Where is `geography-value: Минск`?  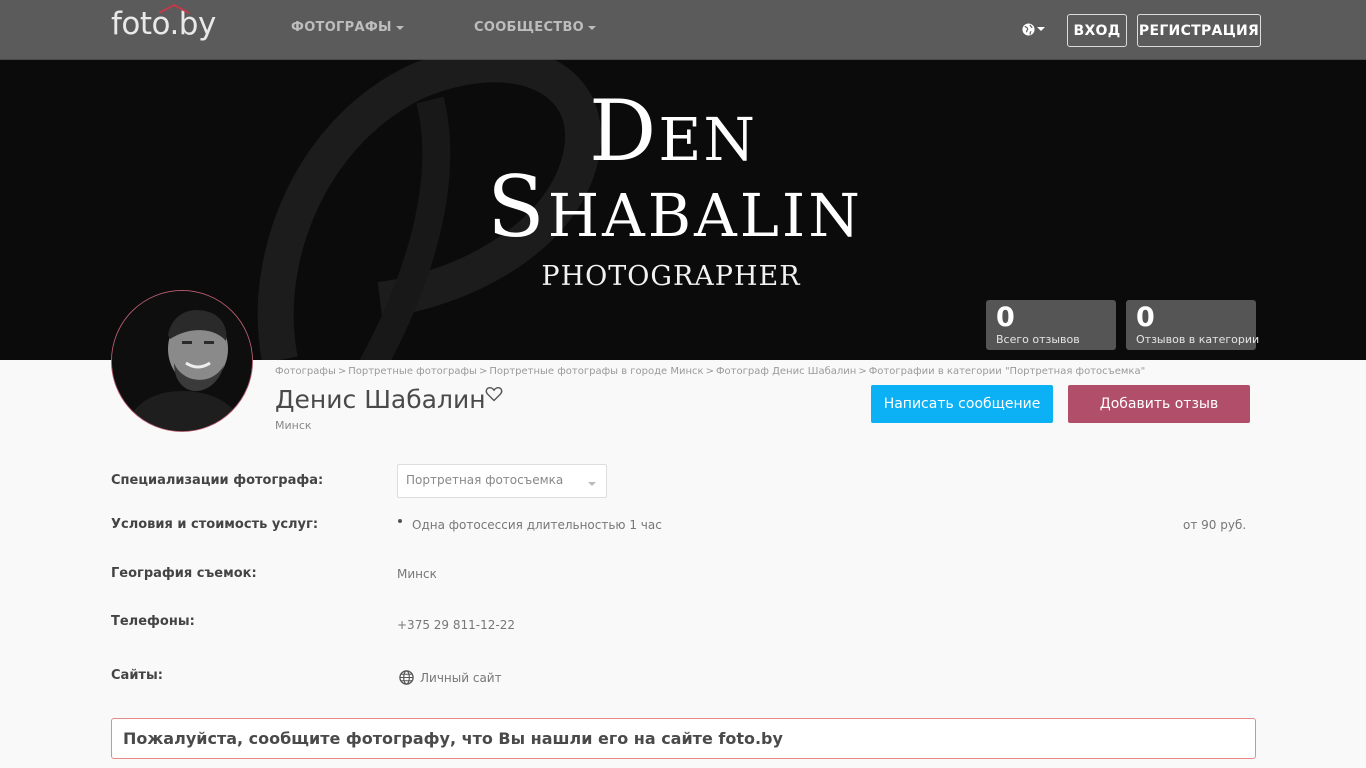 geography-value: Минск is located at coordinates (417, 574).